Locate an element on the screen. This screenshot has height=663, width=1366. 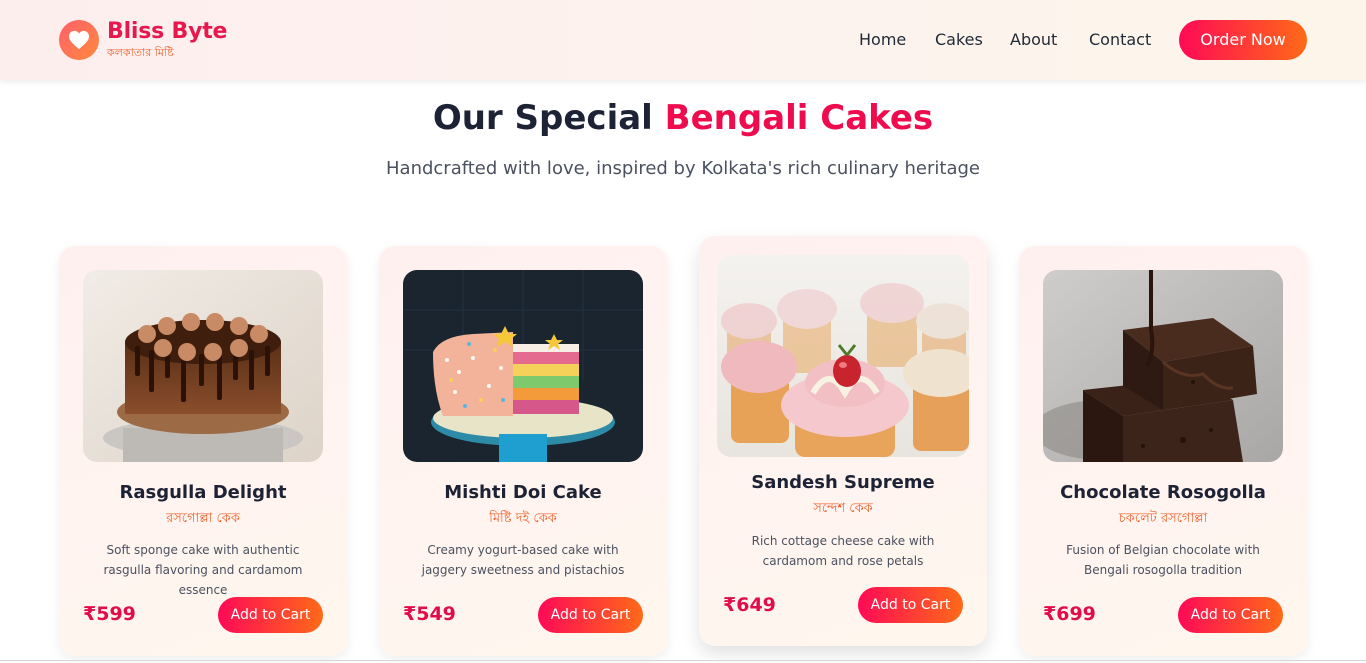
nav-cakes: Cakes is located at coordinates (959, 40).